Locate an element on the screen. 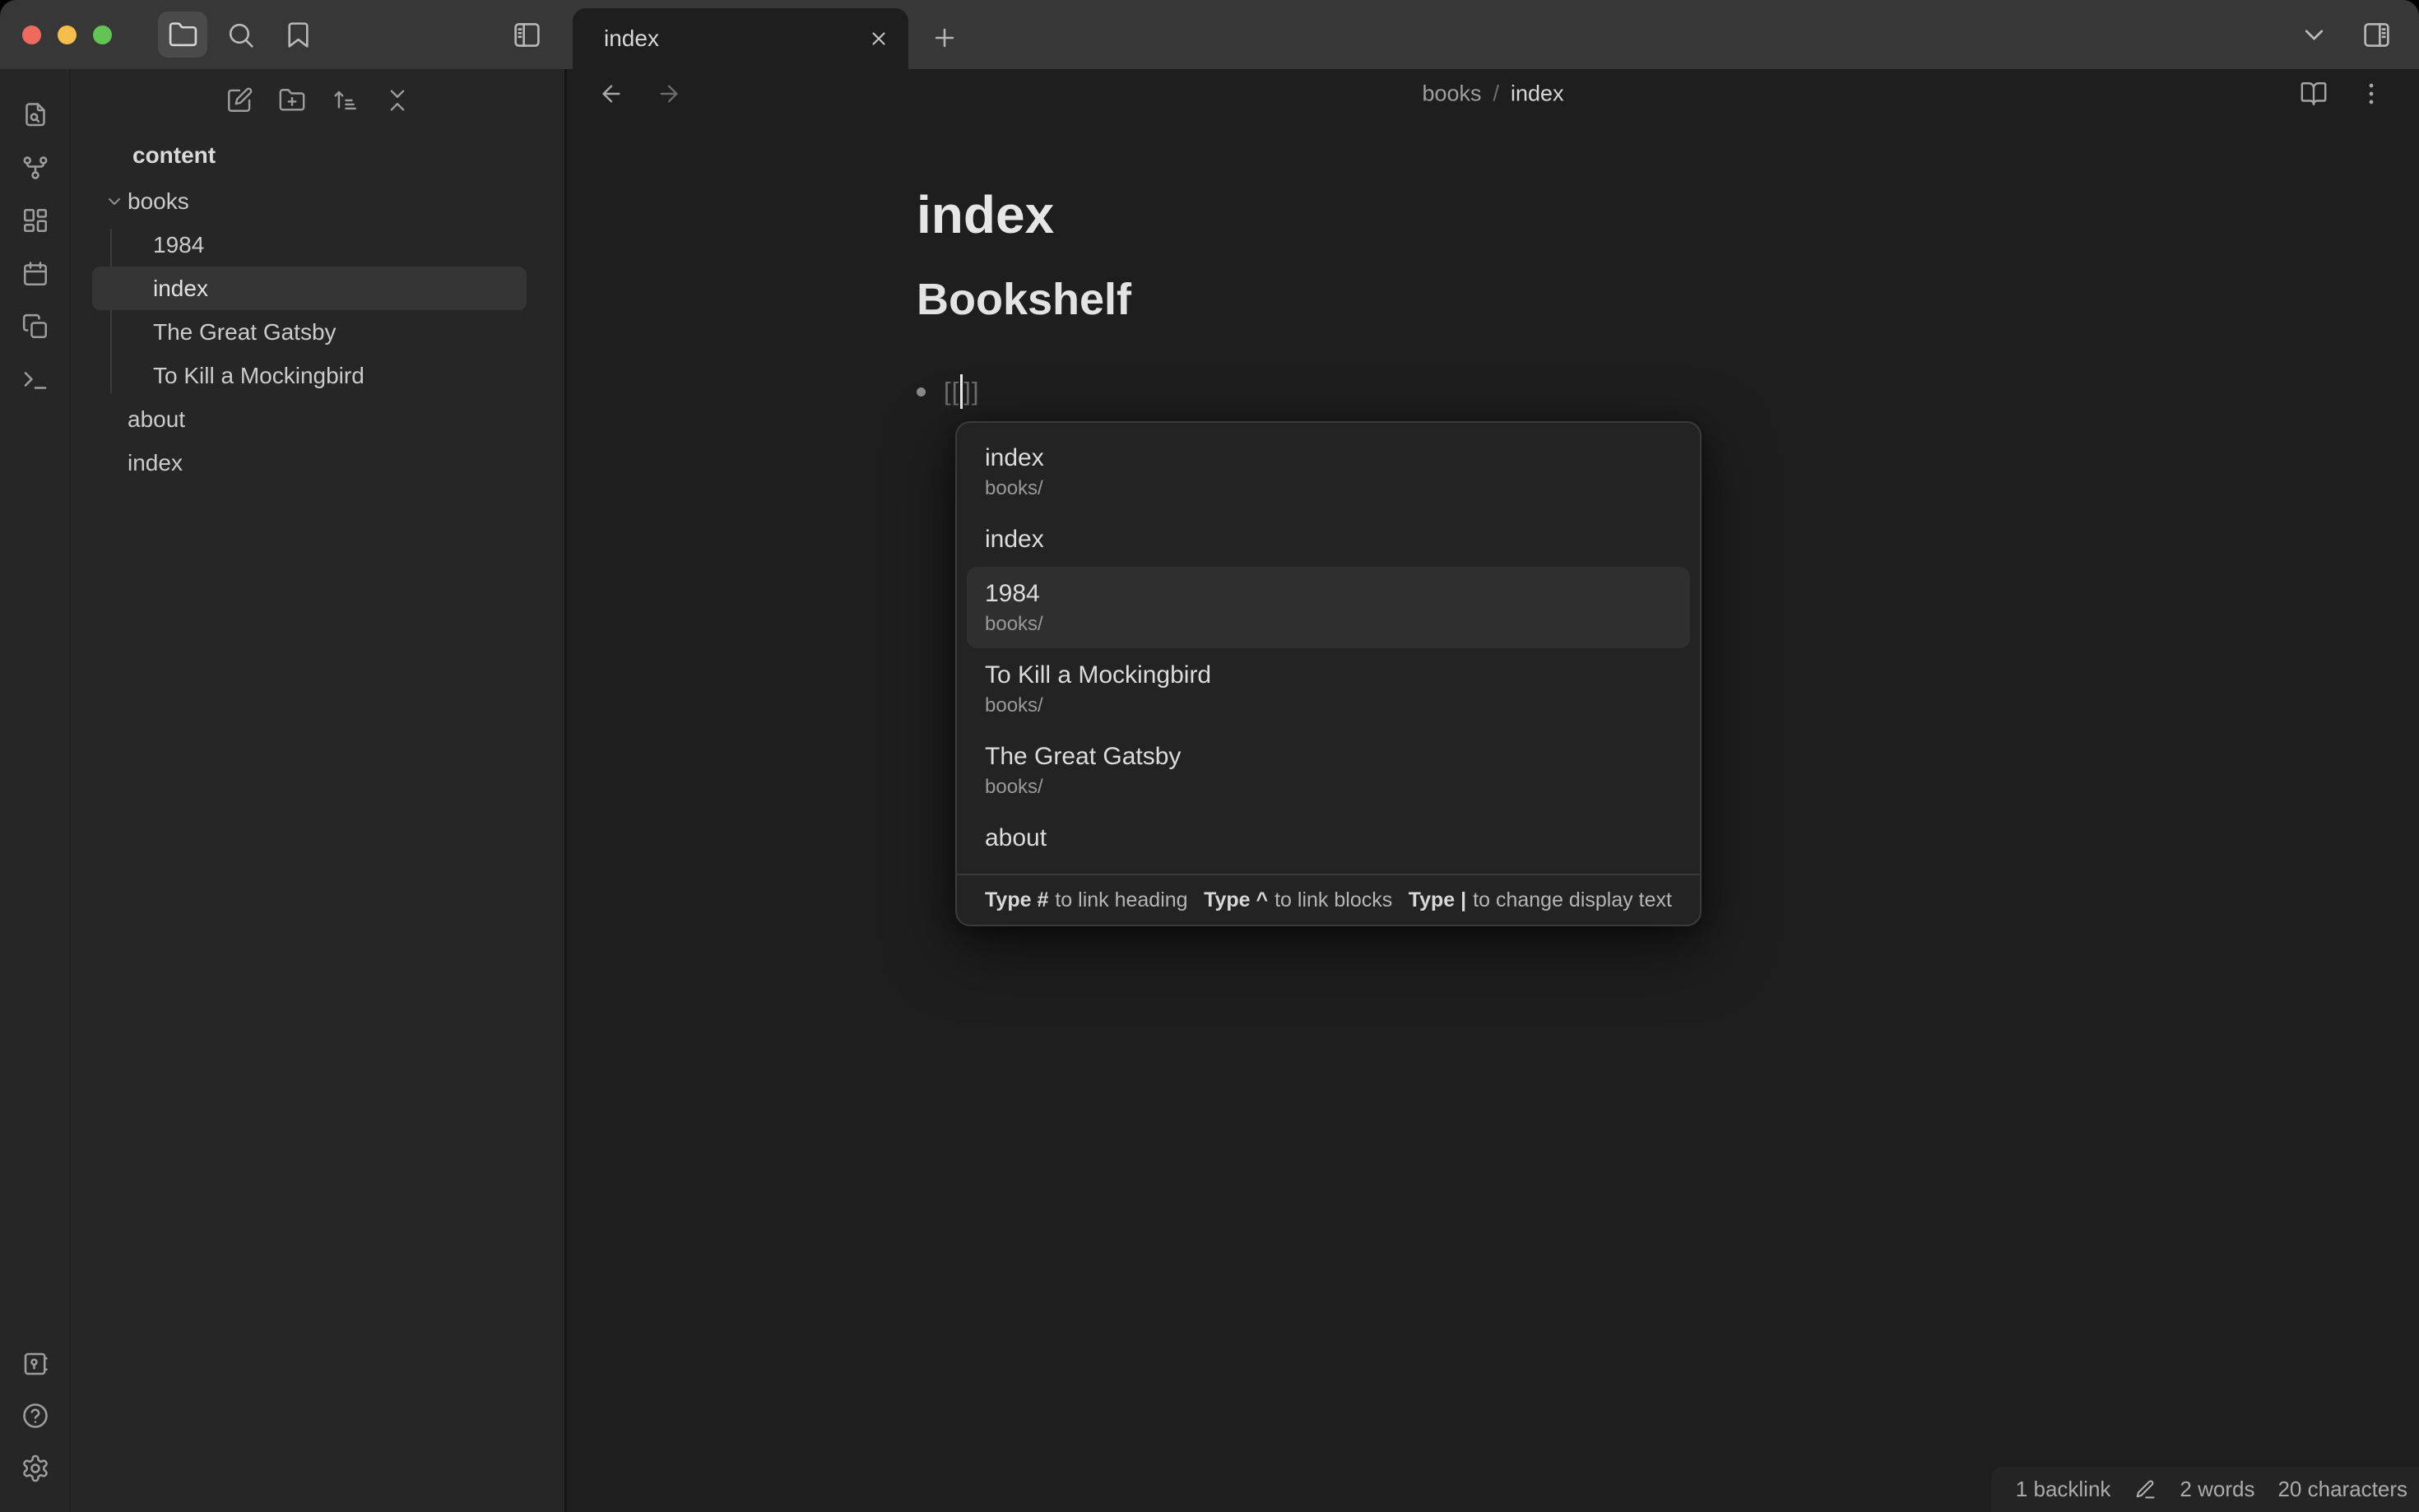 The image size is (2419, 1512). tab-index: index is located at coordinates (741, 38).